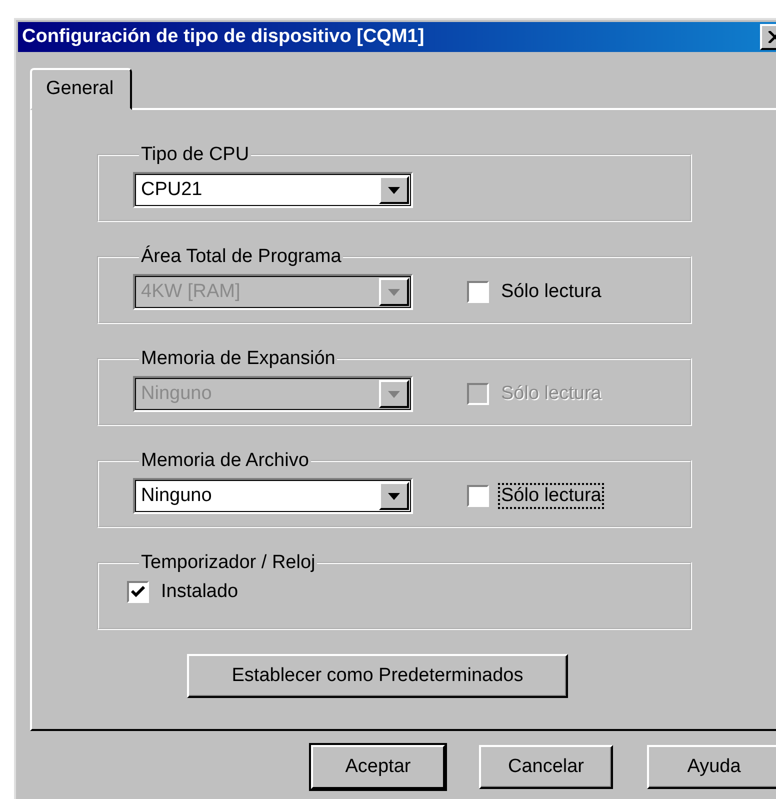  What do you see at coordinates (711, 767) in the screenshot?
I see `dialog-button: Ayuda` at bounding box center [711, 767].